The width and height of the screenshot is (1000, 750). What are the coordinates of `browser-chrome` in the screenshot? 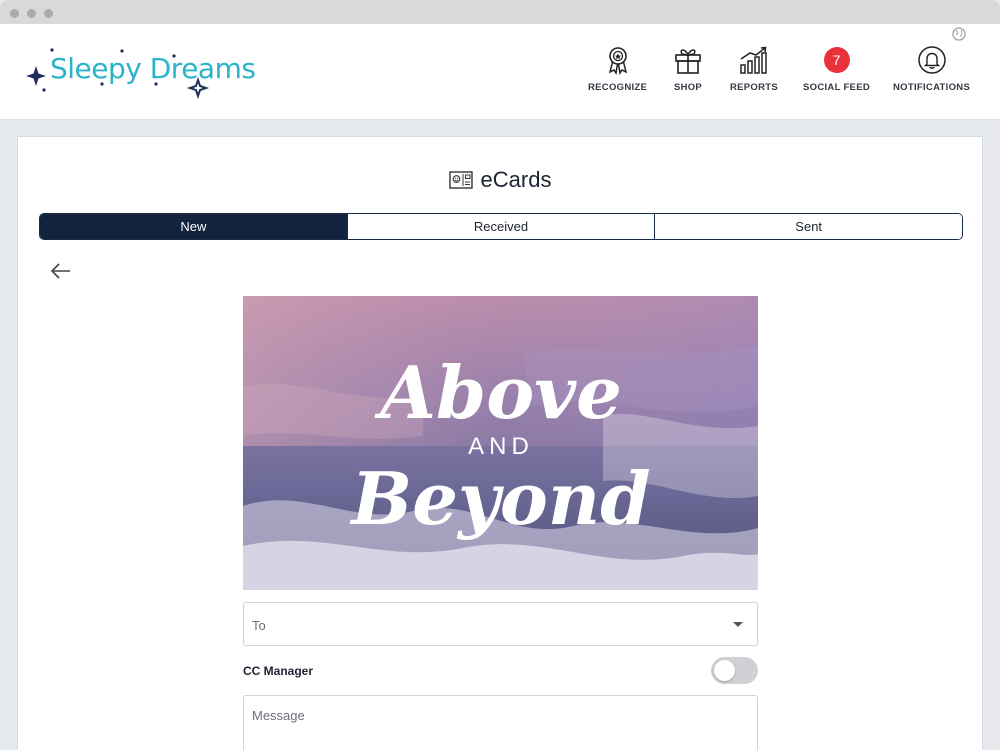 It's located at (500, 12).